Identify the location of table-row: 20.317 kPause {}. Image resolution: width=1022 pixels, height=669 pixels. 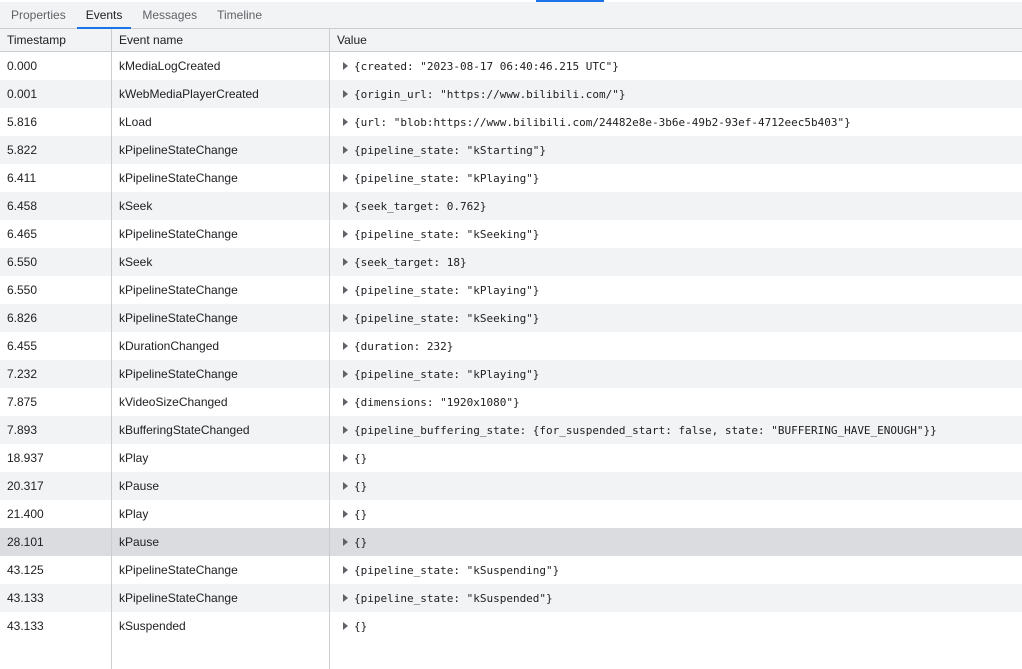
(511, 486).